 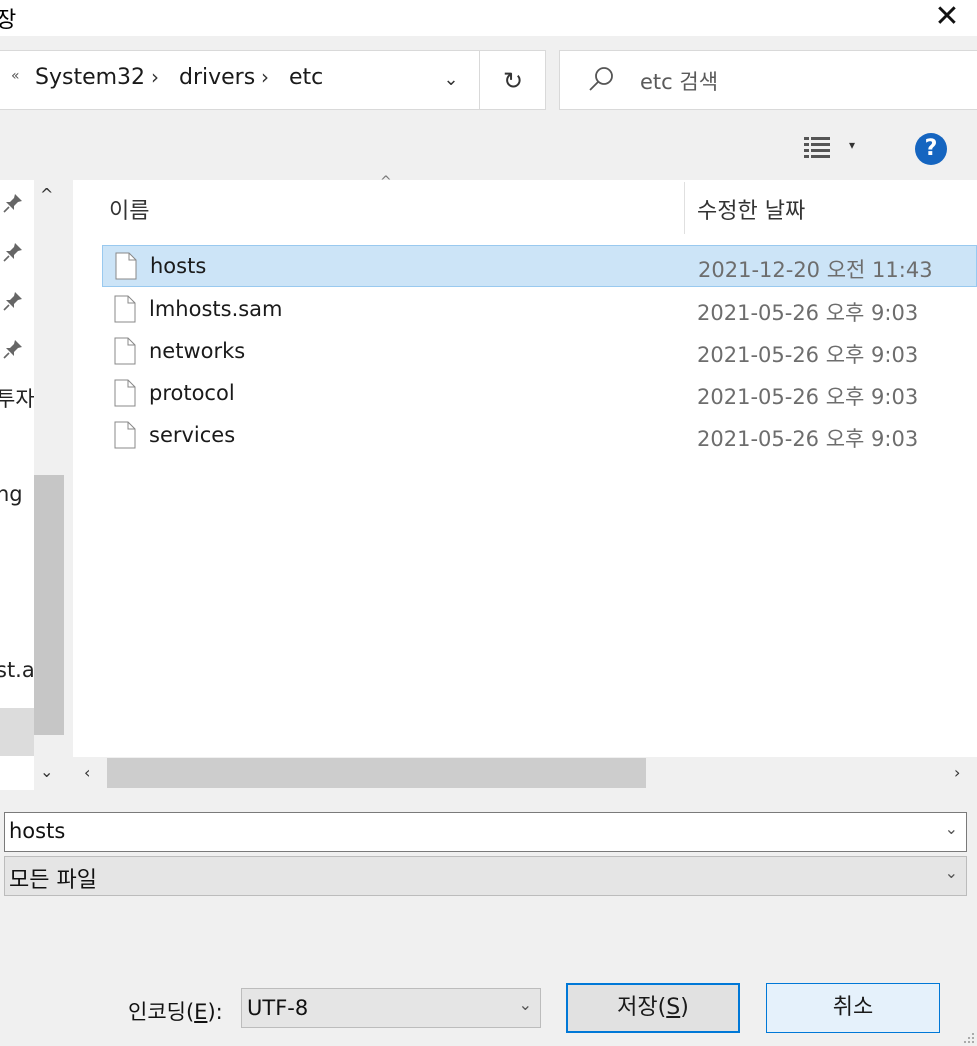 What do you see at coordinates (485, 876) in the screenshot?
I see `filetype-select: 모든 파일 ⌄` at bounding box center [485, 876].